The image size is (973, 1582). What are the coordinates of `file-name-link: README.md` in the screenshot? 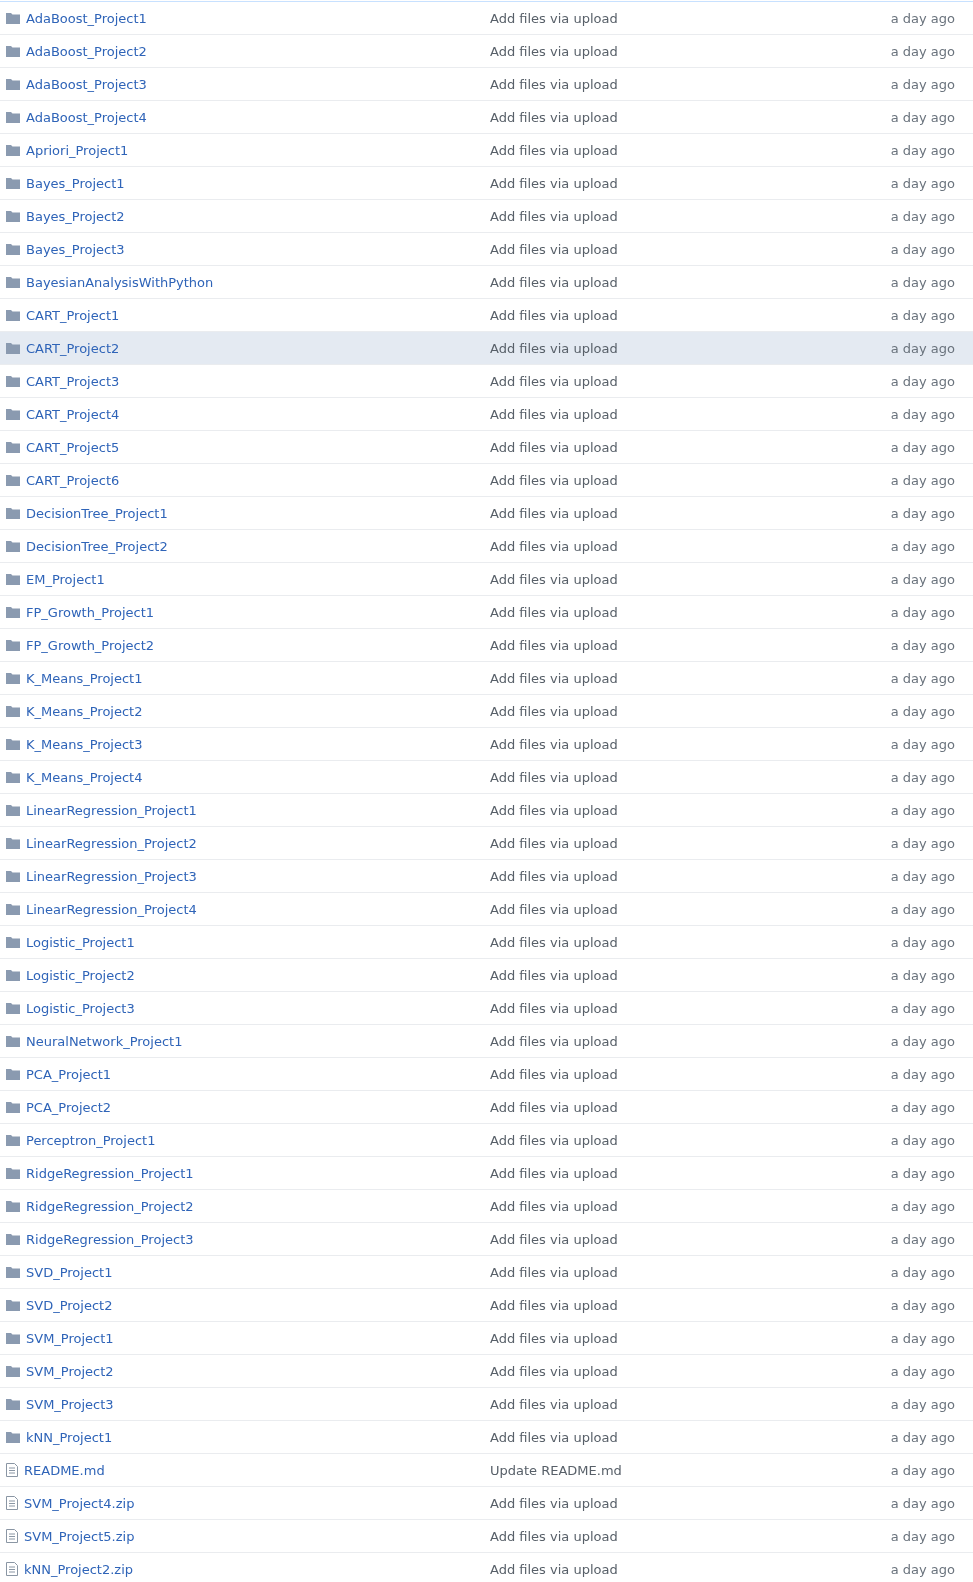 It's located at (64, 1470).